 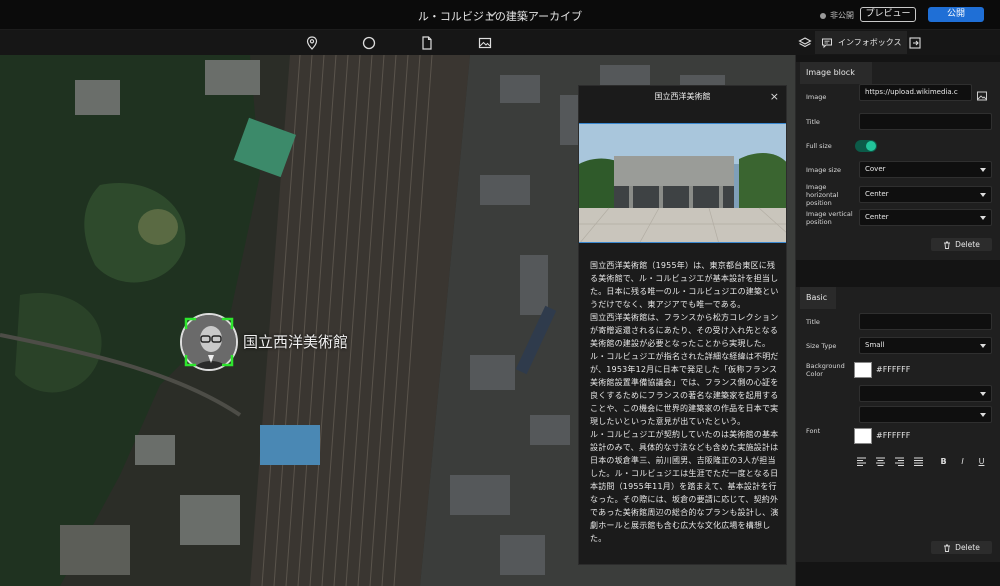 What do you see at coordinates (863, 436) in the screenshot?
I see `font-color-swatch` at bounding box center [863, 436].